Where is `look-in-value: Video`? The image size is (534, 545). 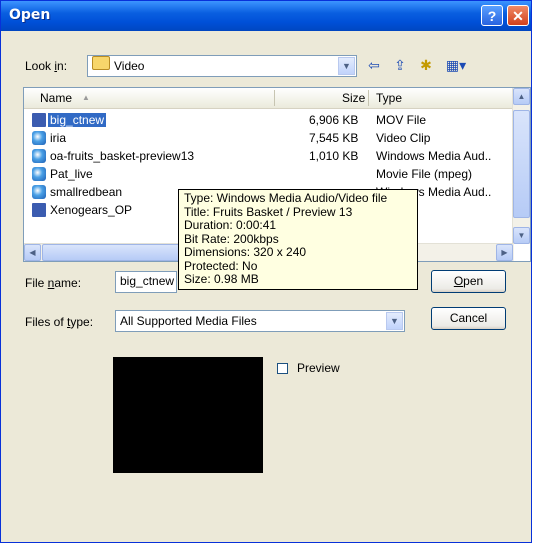 look-in-value: Video is located at coordinates (129, 66).